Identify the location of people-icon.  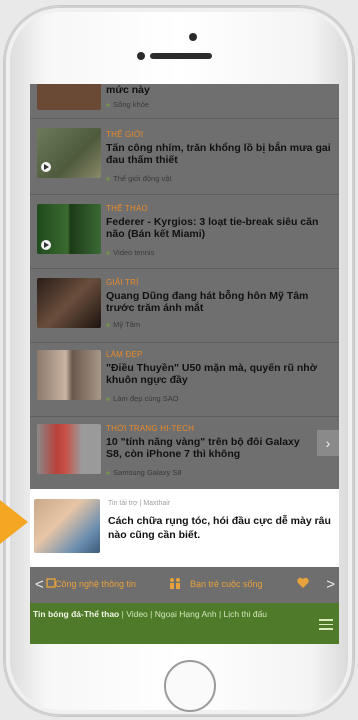
(175, 583).